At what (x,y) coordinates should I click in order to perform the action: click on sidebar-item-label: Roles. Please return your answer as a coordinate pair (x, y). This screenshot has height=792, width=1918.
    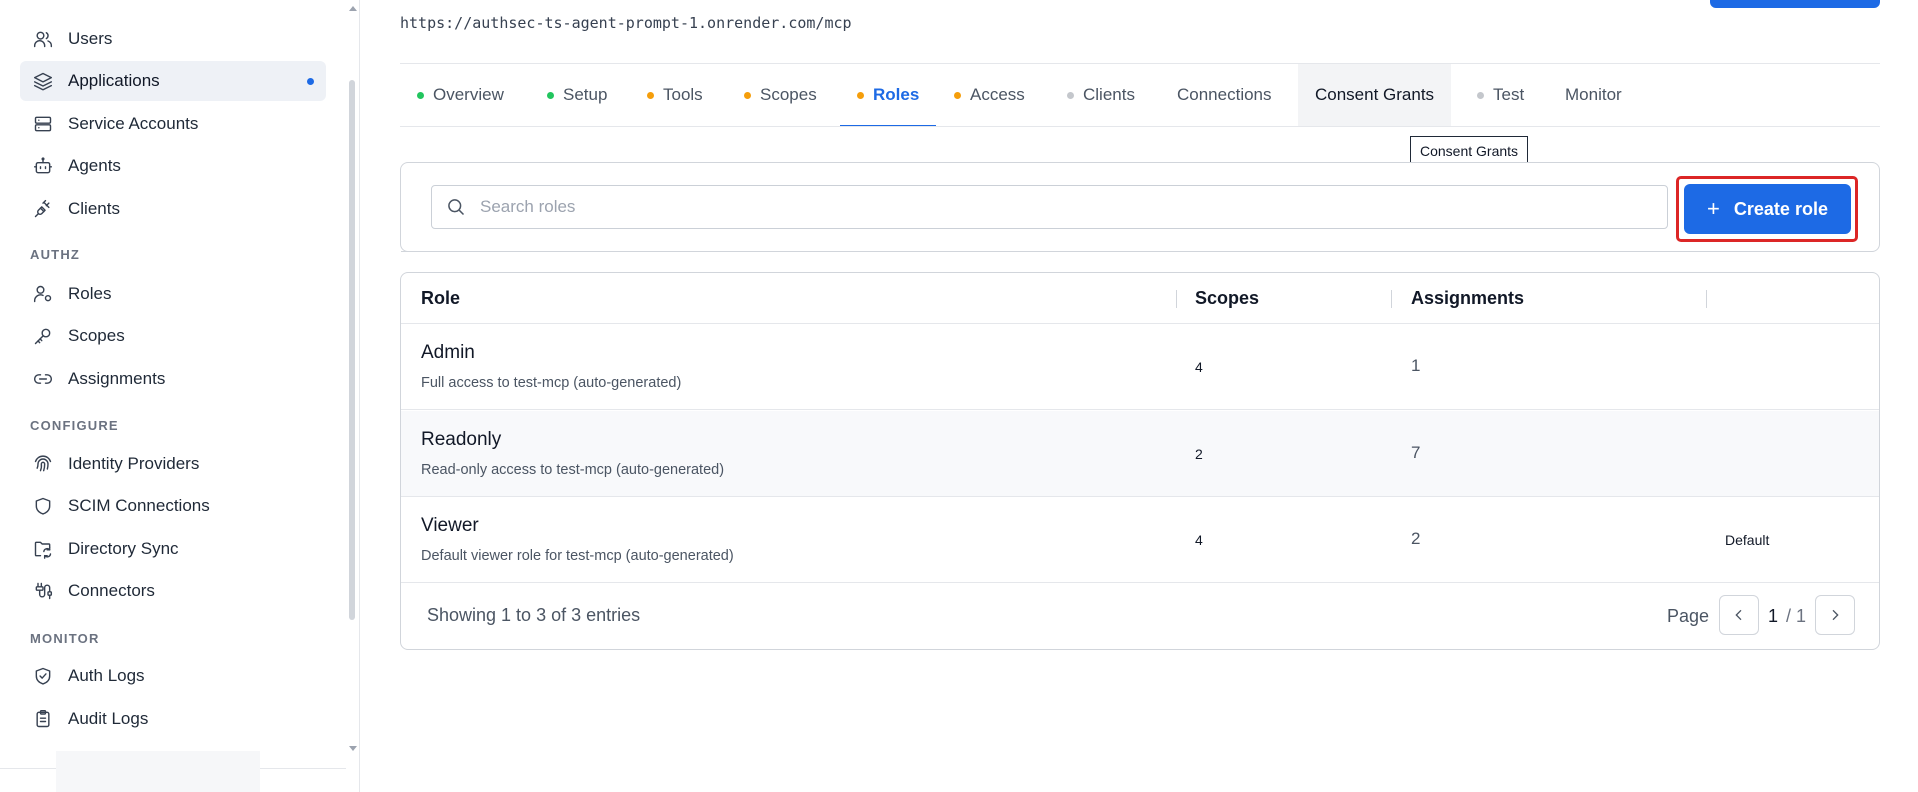
    Looking at the image, I should click on (90, 293).